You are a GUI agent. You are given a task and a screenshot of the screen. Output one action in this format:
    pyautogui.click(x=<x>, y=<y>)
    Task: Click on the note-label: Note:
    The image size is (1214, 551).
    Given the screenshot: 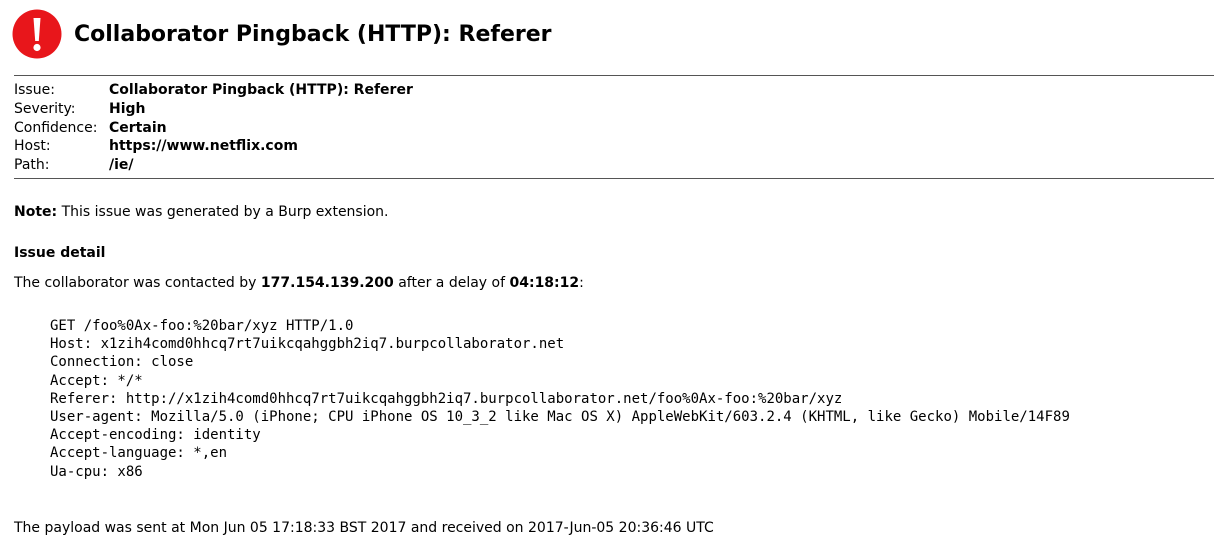 What is the action you would take?
    pyautogui.click(x=36, y=212)
    